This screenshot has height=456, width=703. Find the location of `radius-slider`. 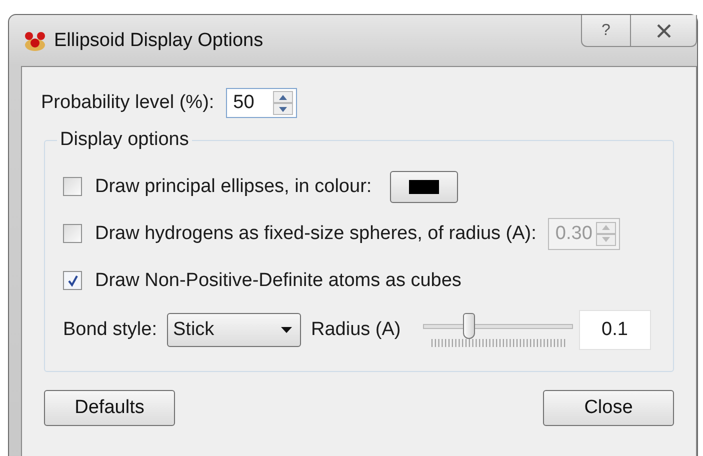

radius-slider is located at coordinates (497, 330).